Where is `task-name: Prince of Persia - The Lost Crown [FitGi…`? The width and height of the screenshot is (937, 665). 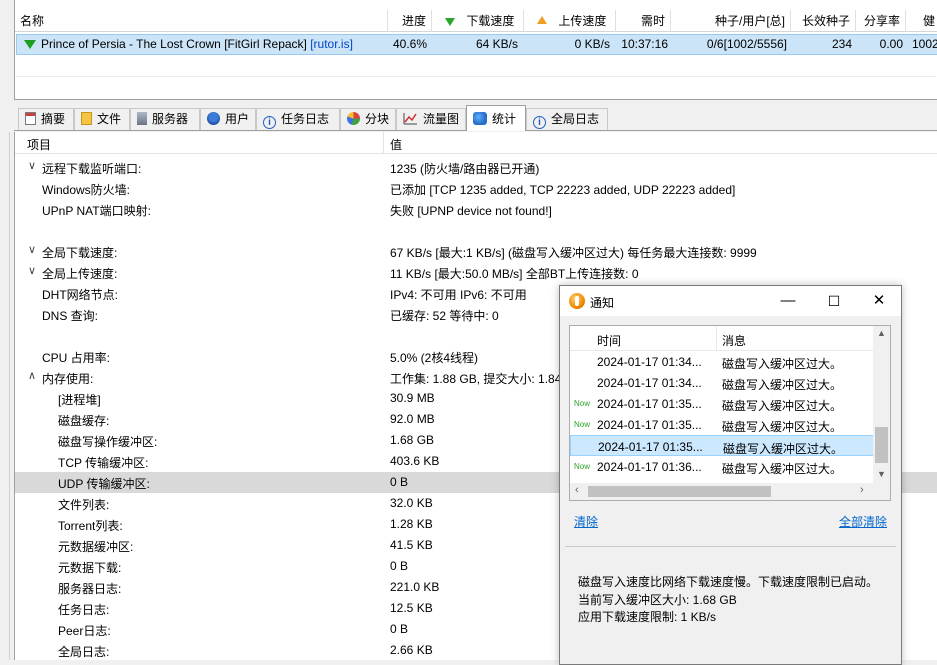
task-name: Prince of Persia - The Lost Crown [FitGi… is located at coordinates (174, 44).